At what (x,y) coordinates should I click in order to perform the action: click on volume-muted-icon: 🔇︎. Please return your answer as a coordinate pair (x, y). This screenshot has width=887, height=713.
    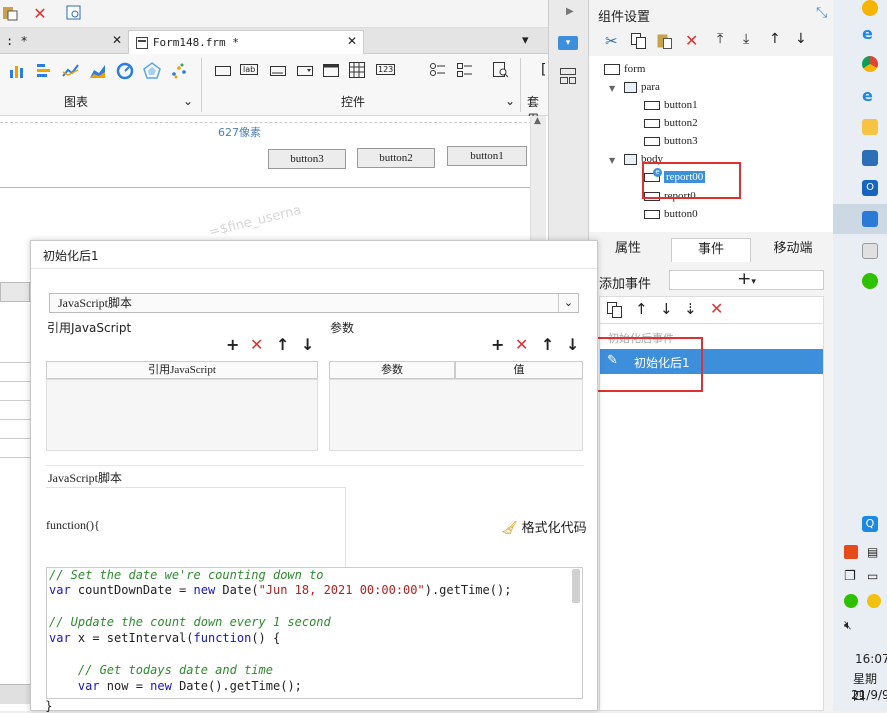
    Looking at the image, I should click on (848, 625).